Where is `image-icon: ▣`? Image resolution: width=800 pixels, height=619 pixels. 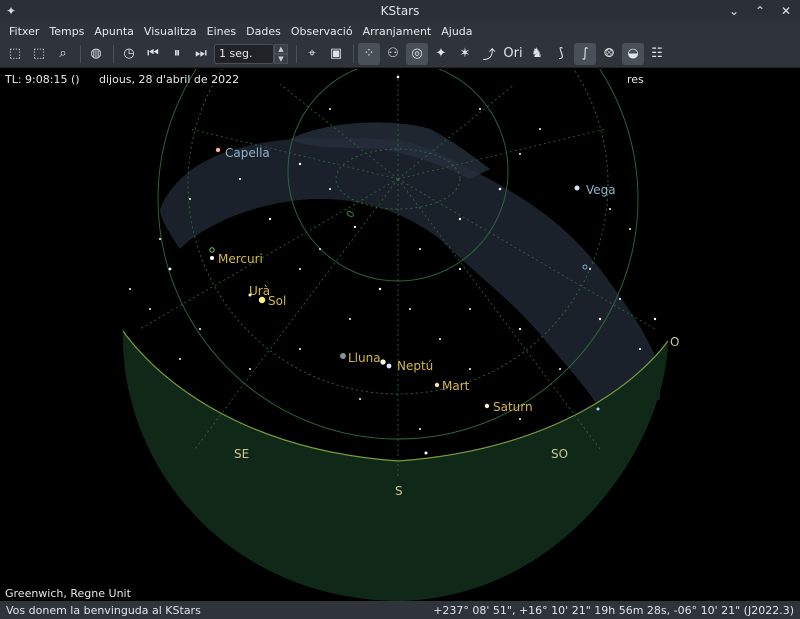
image-icon: ▣ is located at coordinates (336, 54).